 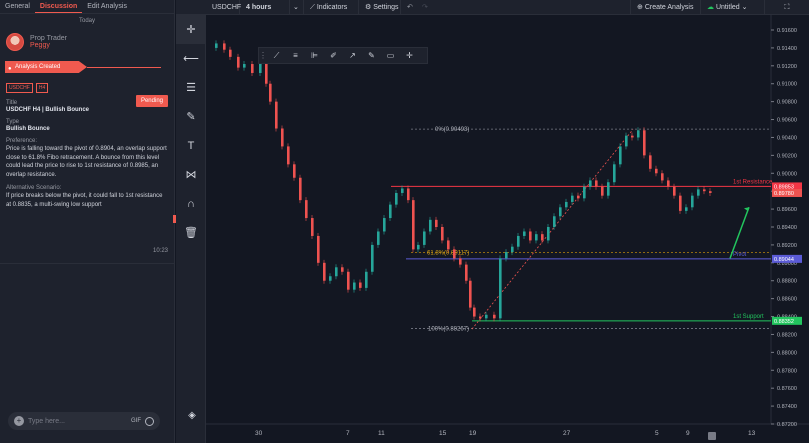 What do you see at coordinates (473, 433) in the screenshot?
I see `time-tick-label: 19` at bounding box center [473, 433].